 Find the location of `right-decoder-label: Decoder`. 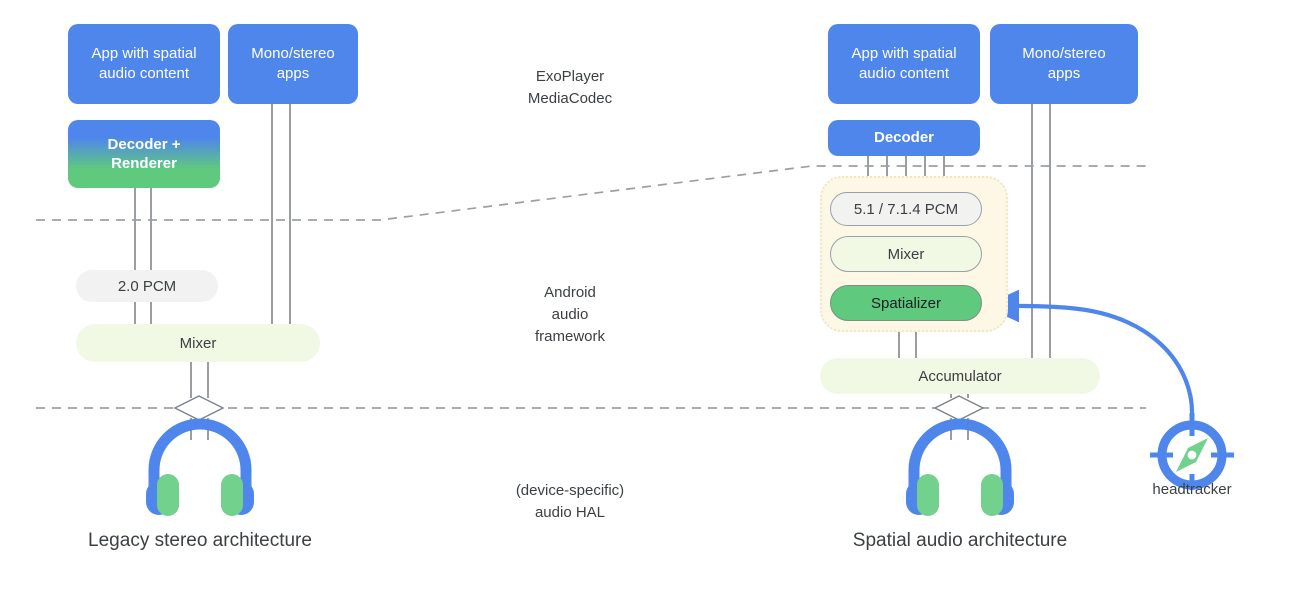

right-decoder-label: Decoder is located at coordinates (904, 138).